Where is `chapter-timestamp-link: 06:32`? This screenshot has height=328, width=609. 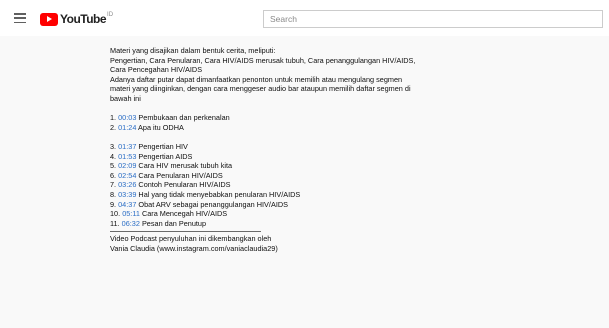 chapter-timestamp-link: 06:32 is located at coordinates (131, 223).